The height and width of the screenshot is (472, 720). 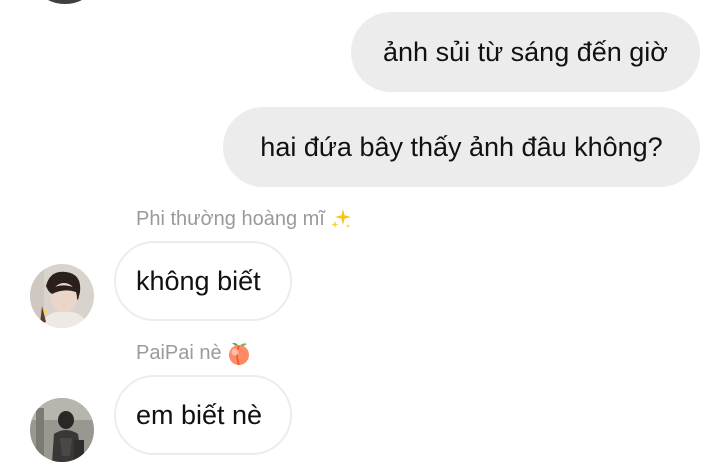 What do you see at coordinates (198, 280) in the screenshot?
I see `message-text: không biết` at bounding box center [198, 280].